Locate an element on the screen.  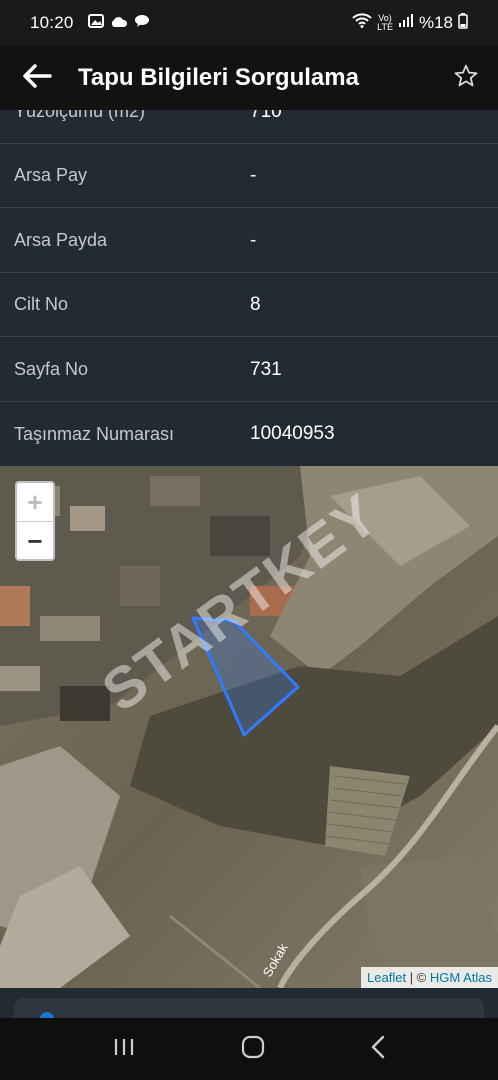
cloud-icon is located at coordinates (119, 23).